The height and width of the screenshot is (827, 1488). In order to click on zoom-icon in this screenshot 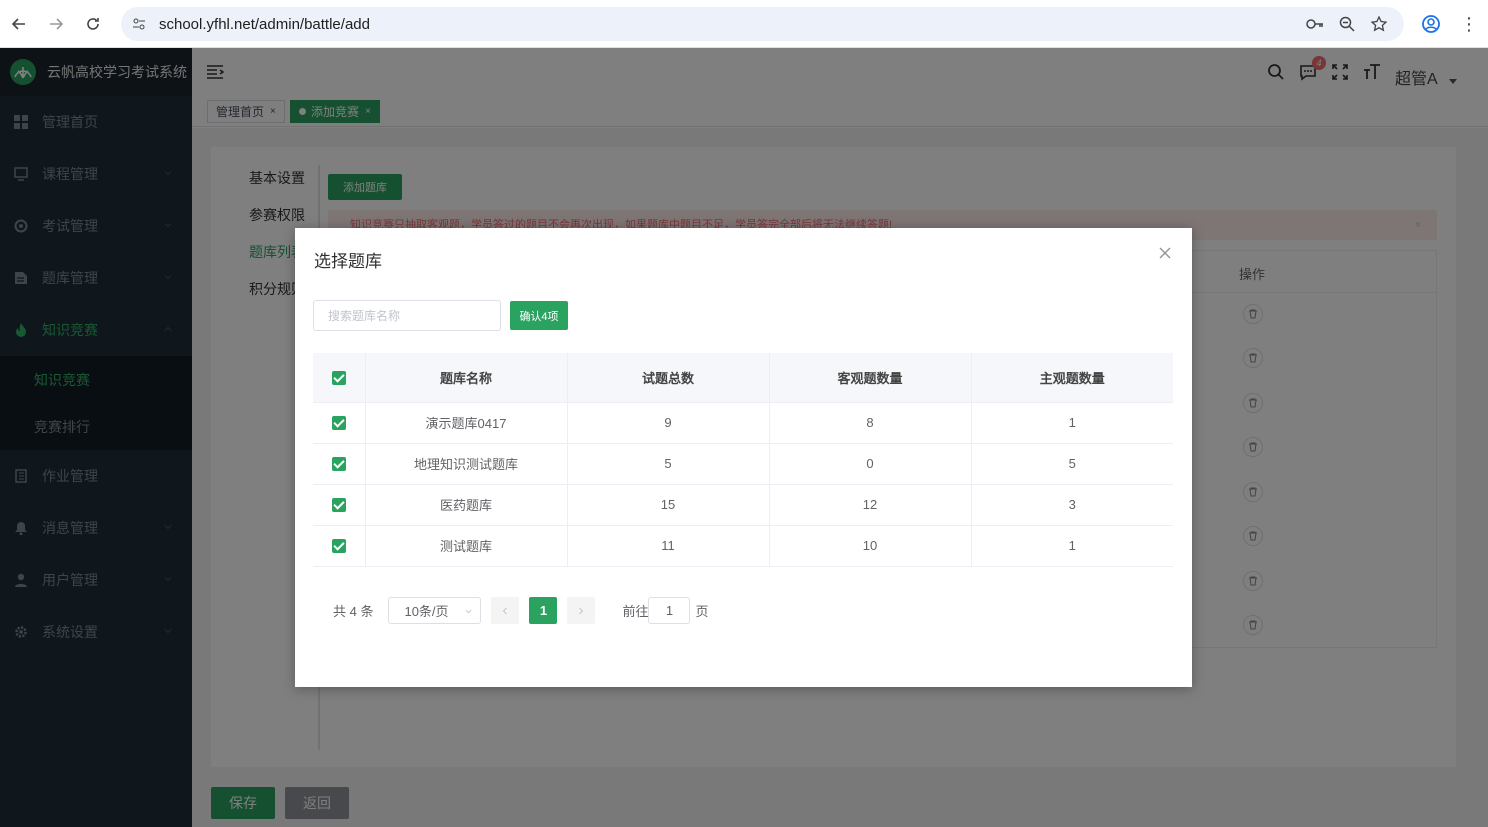, I will do `click(1347, 24)`.